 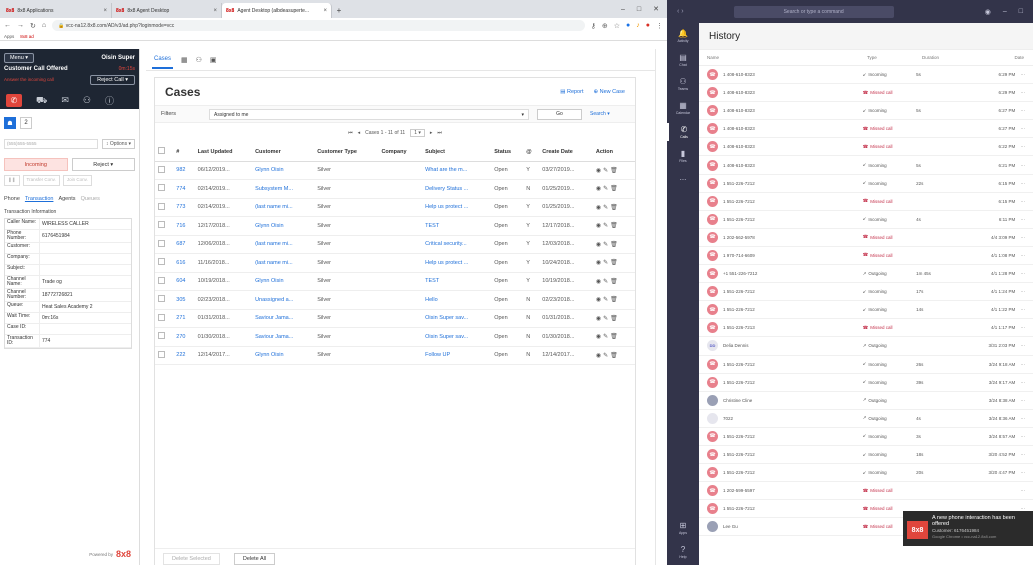 I want to click on back-icon: ←, so click(x=7, y=25).